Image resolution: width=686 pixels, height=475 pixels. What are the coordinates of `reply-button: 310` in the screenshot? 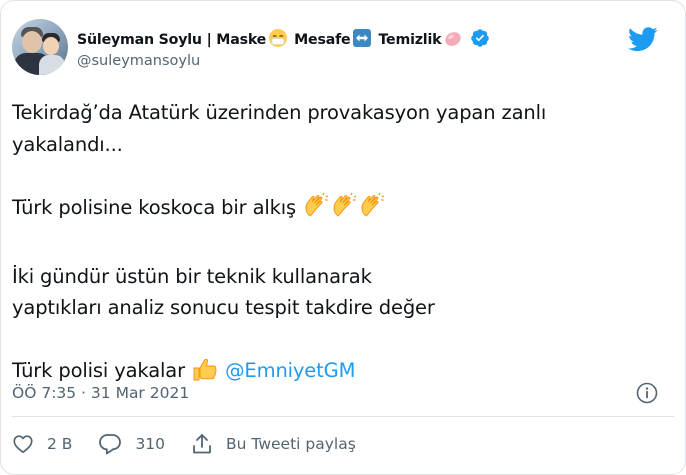 It's located at (131, 444).